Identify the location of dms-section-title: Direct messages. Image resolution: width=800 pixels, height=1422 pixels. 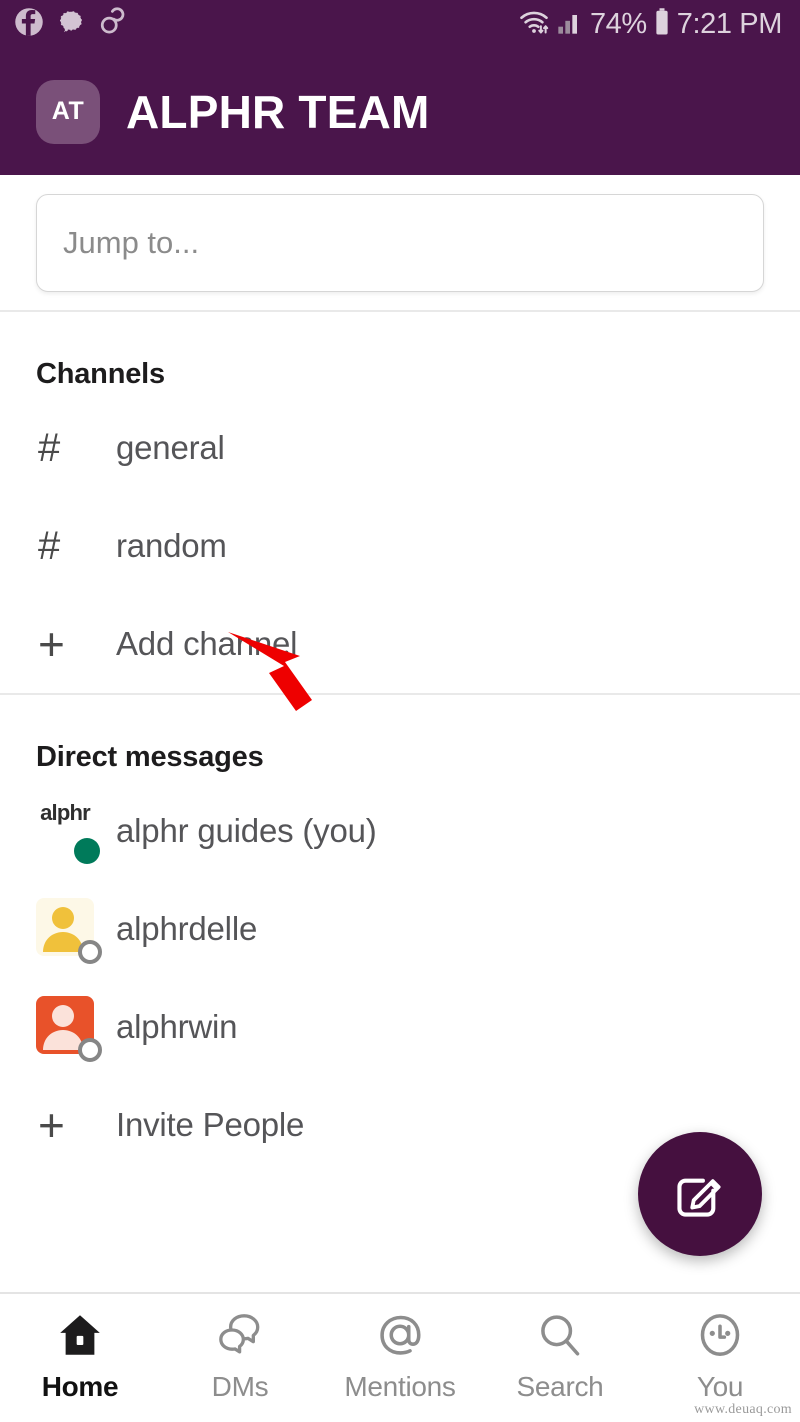
(150, 757).